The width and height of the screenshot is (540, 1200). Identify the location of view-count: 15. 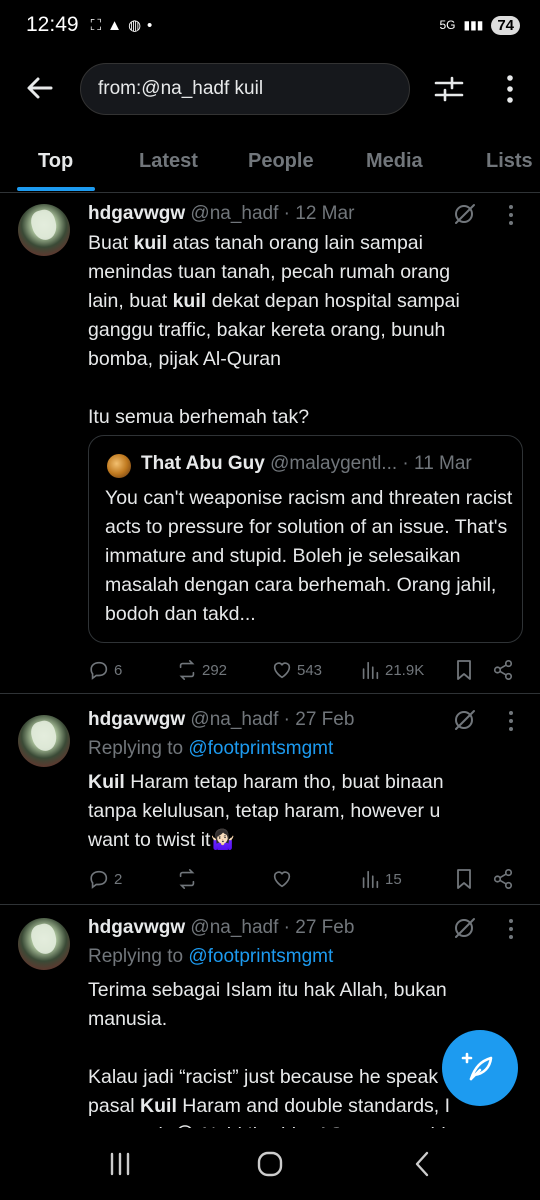
(393, 879).